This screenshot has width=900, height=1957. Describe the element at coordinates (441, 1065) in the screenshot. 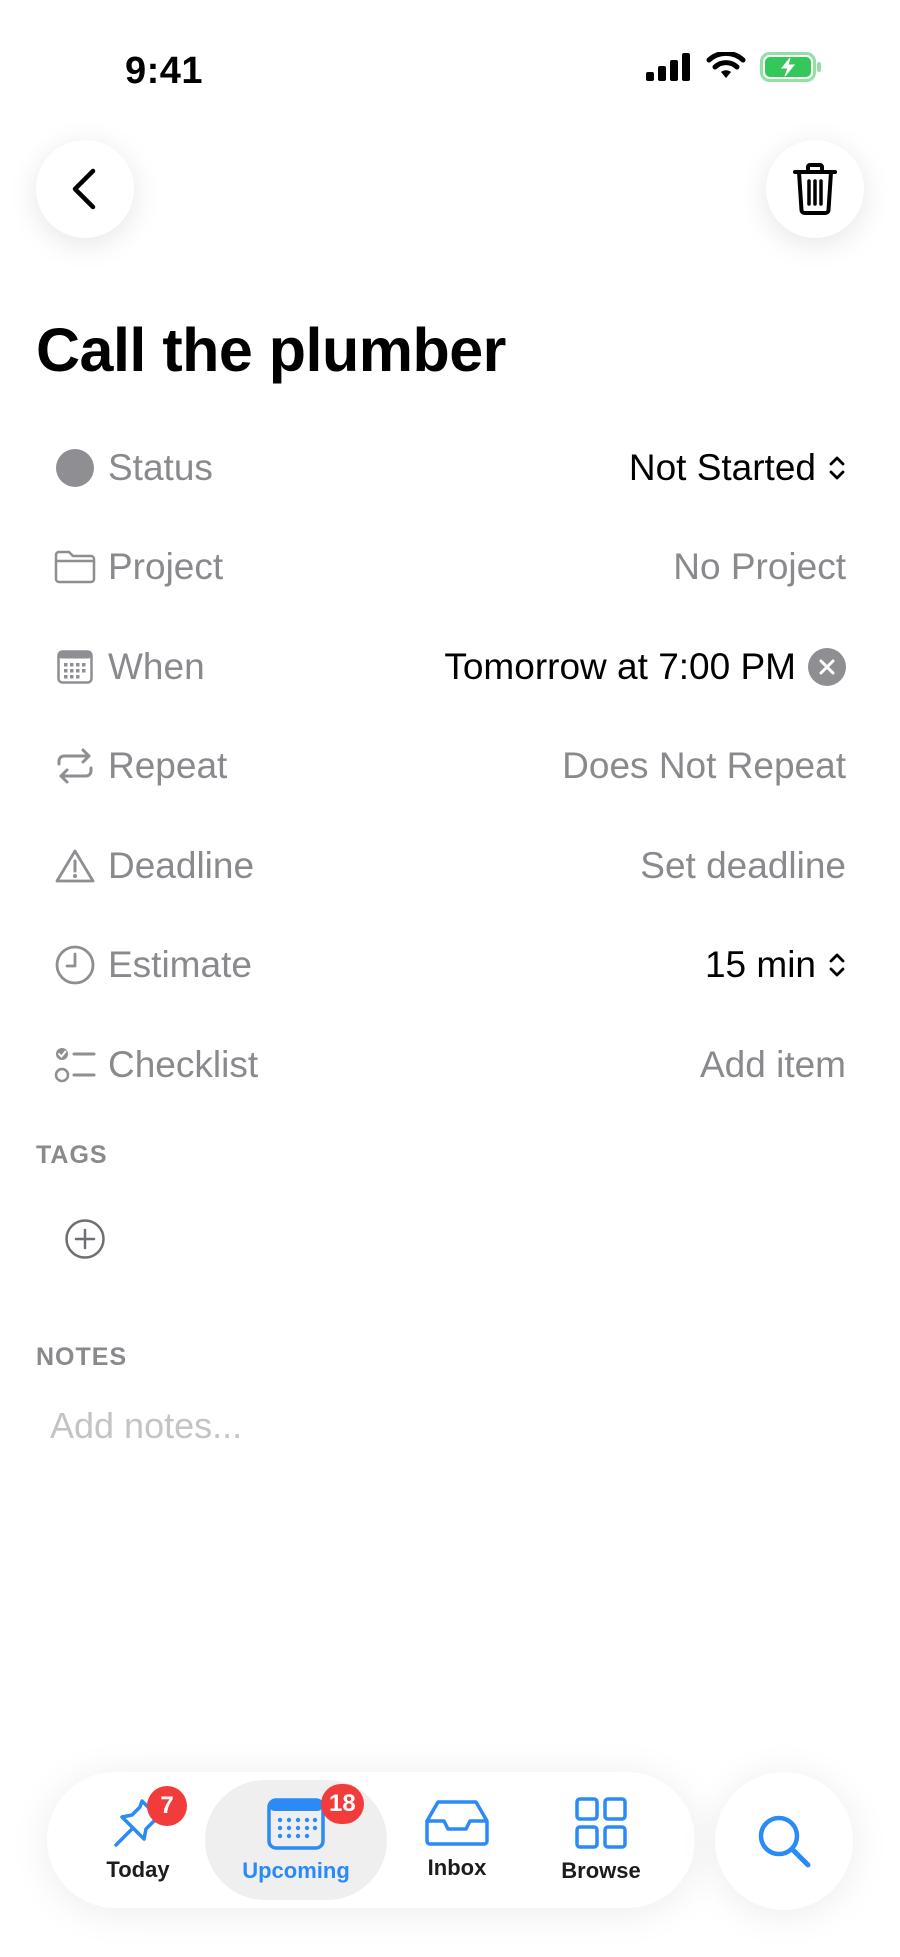

I see `checklist-row: Checklist Add item` at that location.